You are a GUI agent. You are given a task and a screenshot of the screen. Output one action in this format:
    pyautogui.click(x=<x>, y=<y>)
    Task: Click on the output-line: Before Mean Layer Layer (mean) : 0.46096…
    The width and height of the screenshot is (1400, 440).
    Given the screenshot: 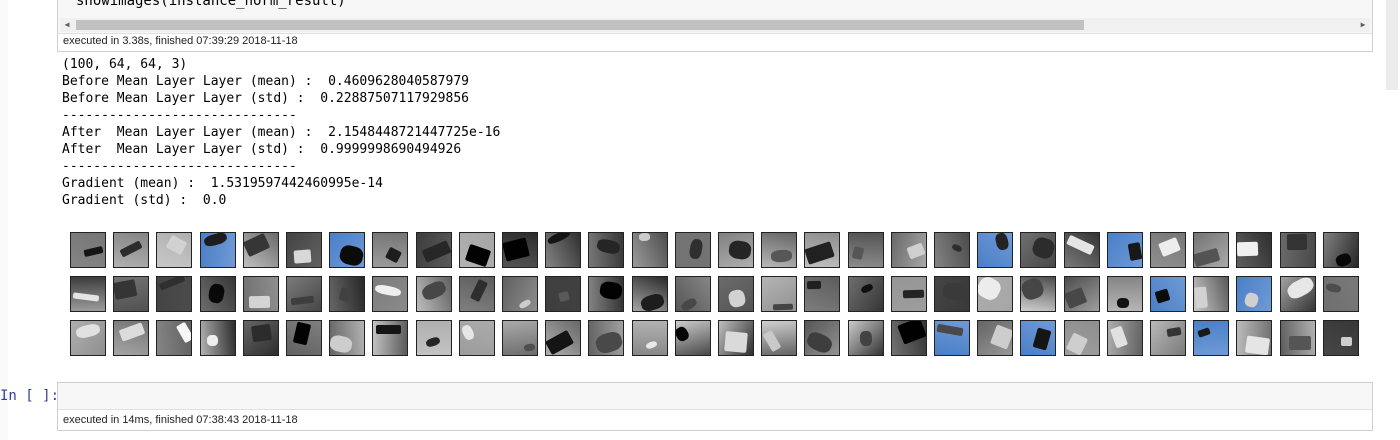 What is the action you would take?
    pyautogui.click(x=265, y=81)
    